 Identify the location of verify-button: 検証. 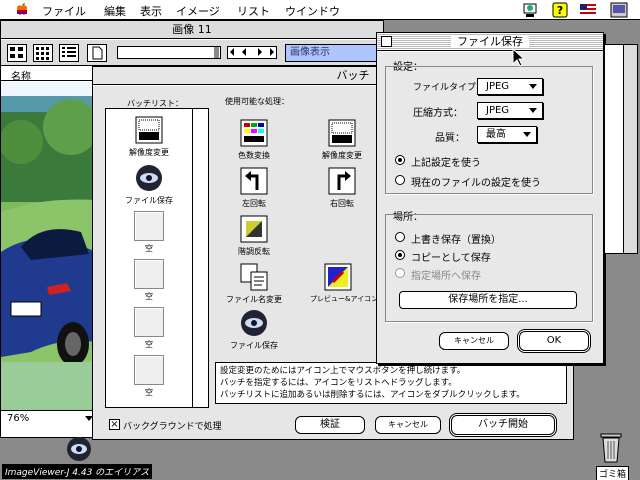
(330, 425).